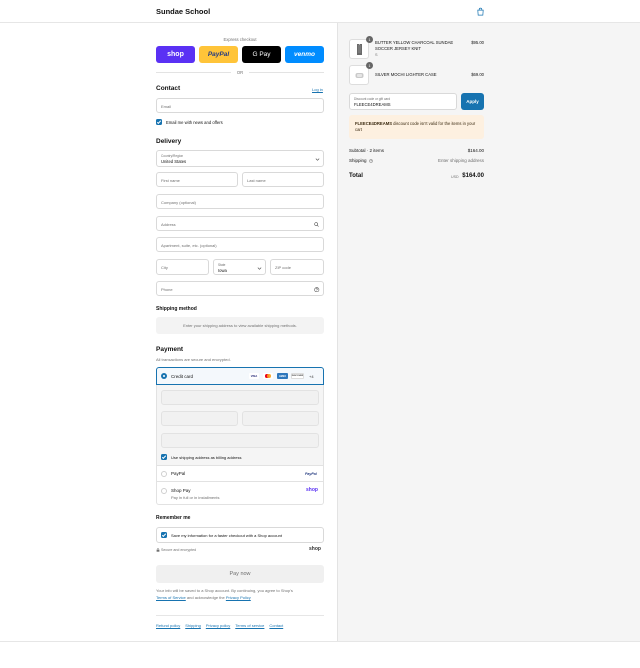  Describe the element at coordinates (168, 625) in the screenshot. I see `footer-link-refund: Refund policy` at that location.